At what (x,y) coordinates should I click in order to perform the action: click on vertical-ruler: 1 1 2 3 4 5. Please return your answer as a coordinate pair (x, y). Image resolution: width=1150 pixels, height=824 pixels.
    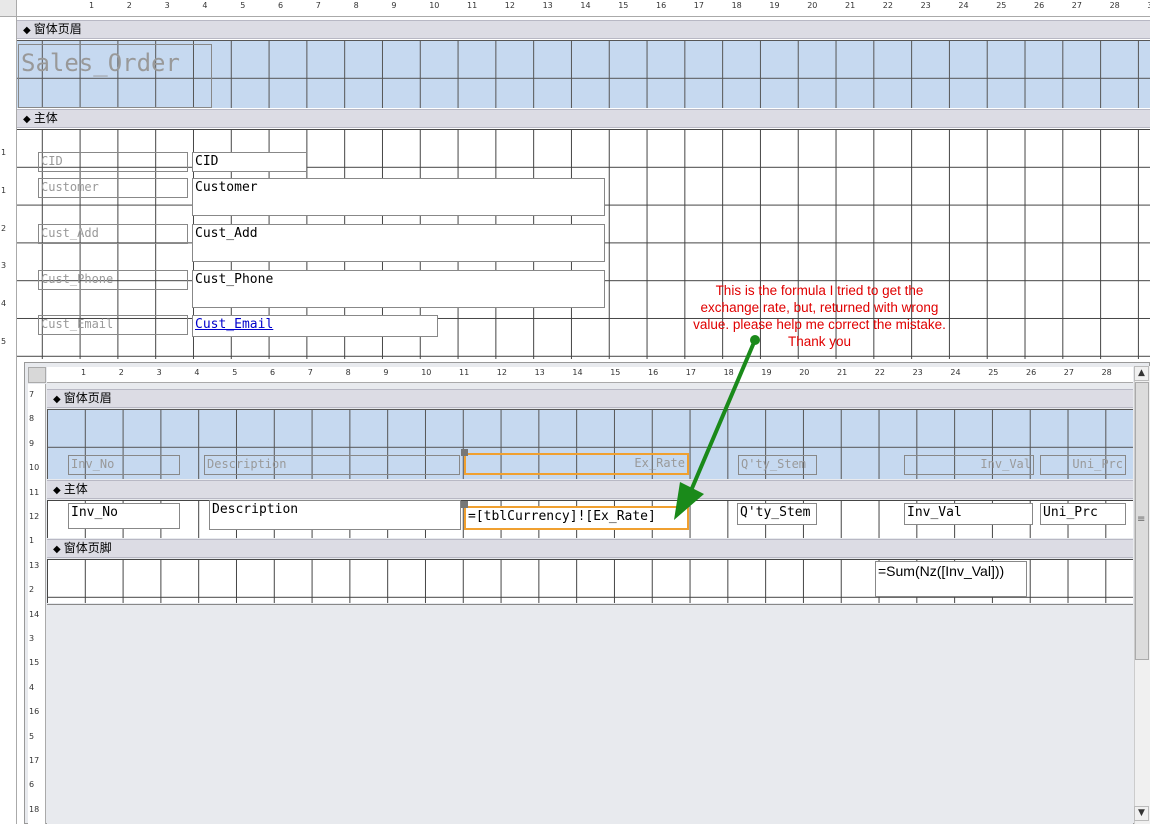
    Looking at the image, I should click on (8, 420).